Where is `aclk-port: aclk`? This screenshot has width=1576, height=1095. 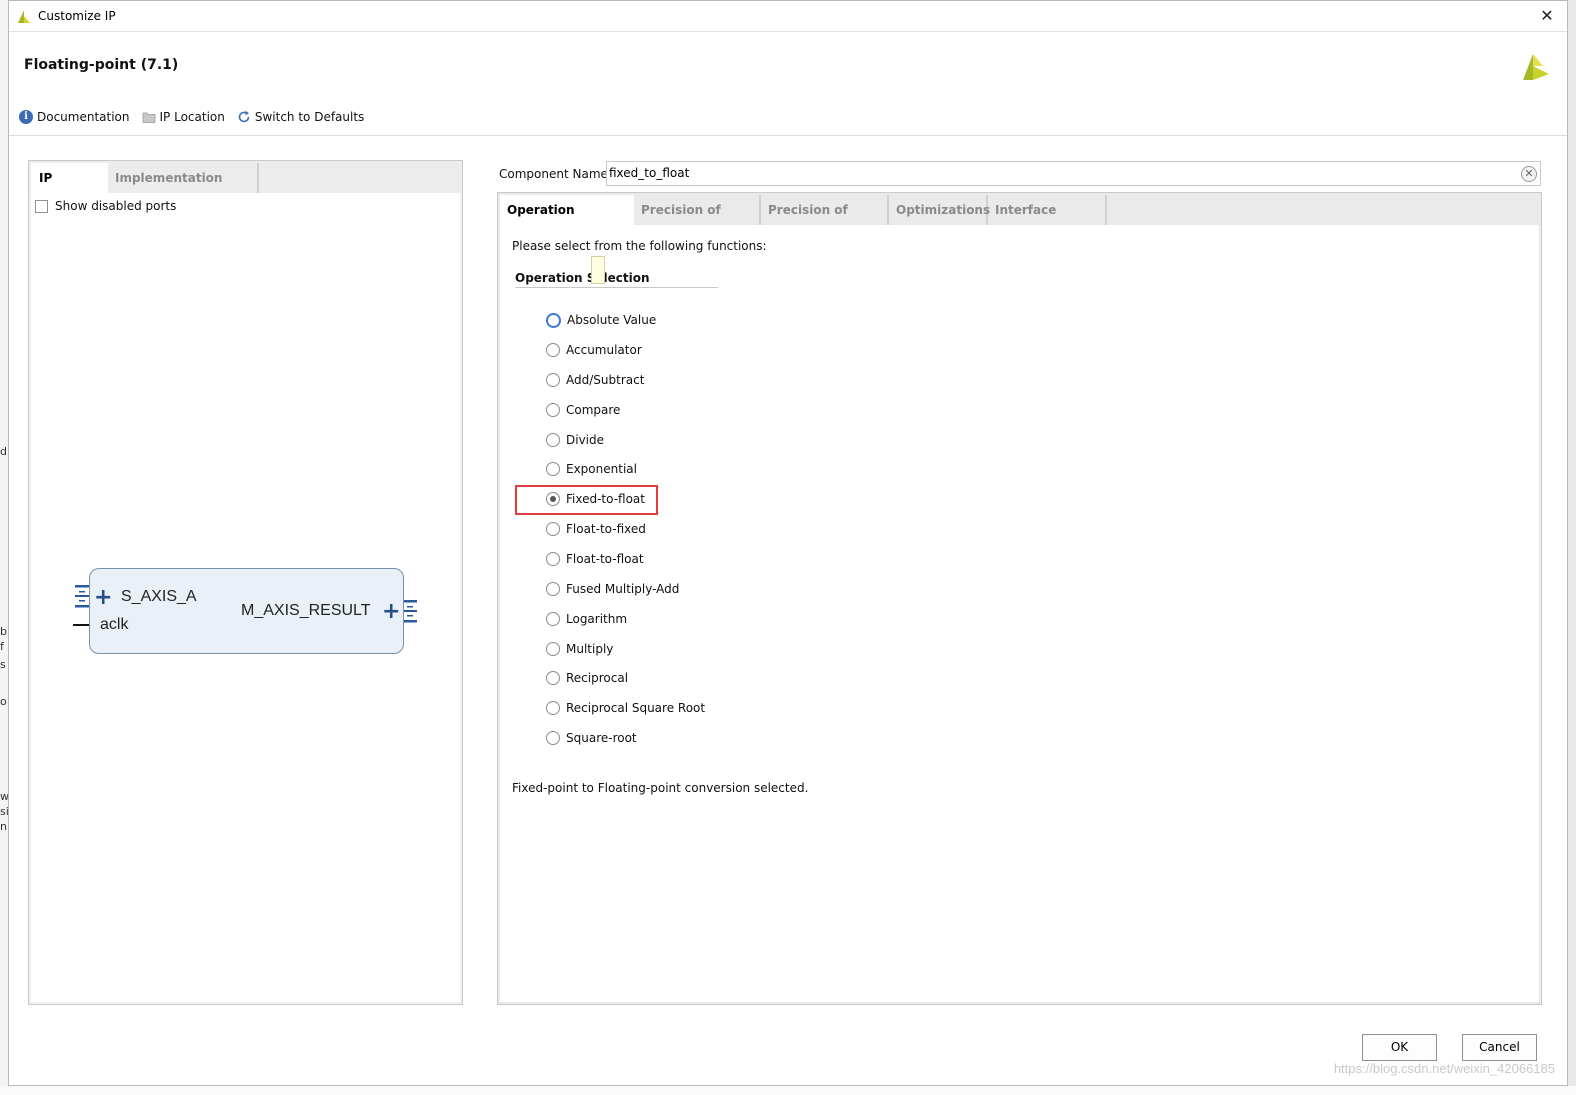 aclk-port: aclk is located at coordinates (114, 624).